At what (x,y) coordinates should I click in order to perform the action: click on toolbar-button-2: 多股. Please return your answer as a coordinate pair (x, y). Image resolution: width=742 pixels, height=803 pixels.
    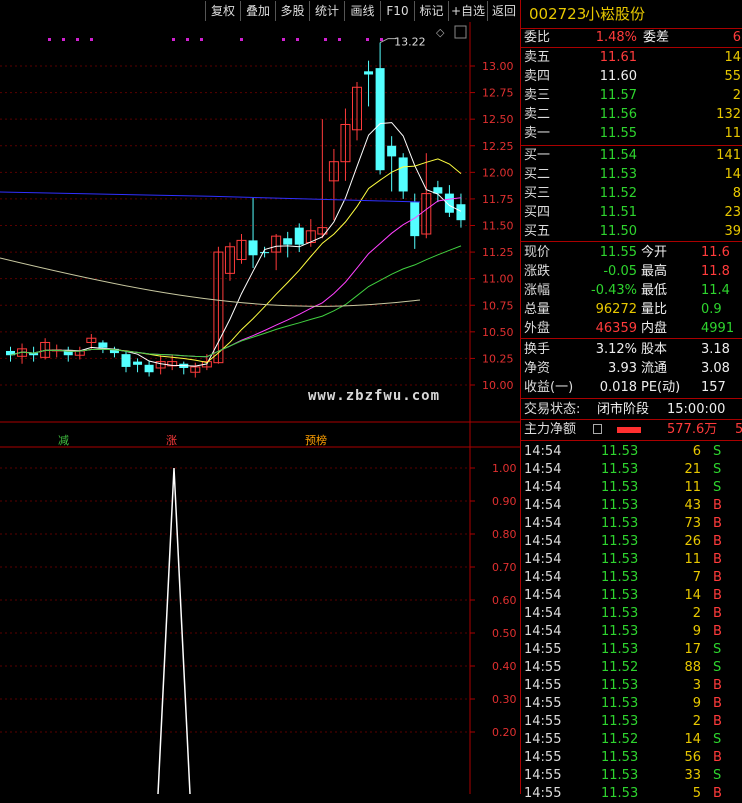
    Looking at the image, I should click on (292, 11).